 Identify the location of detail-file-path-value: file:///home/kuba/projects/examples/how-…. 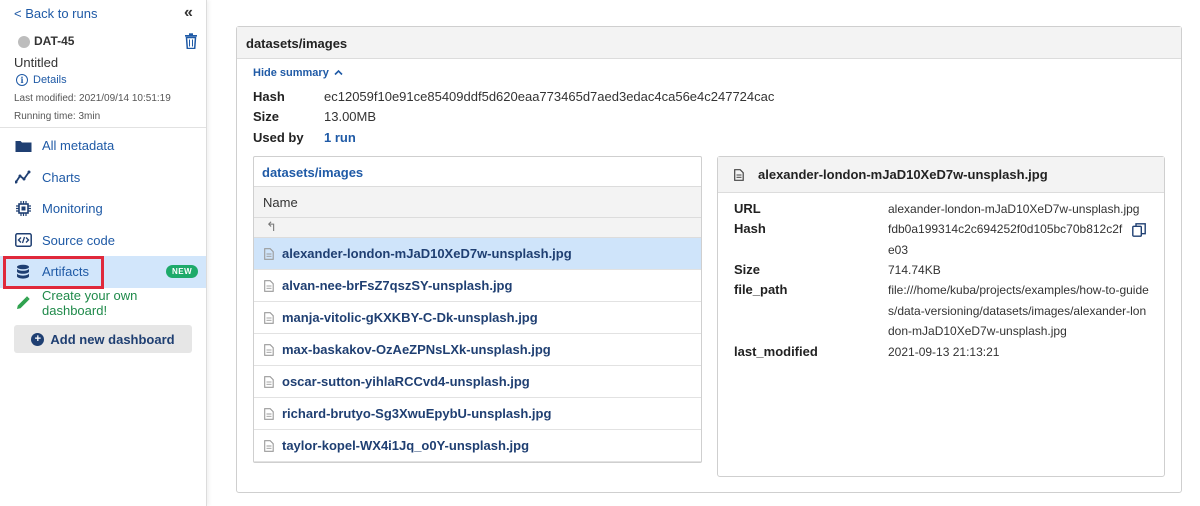
(1018, 310).